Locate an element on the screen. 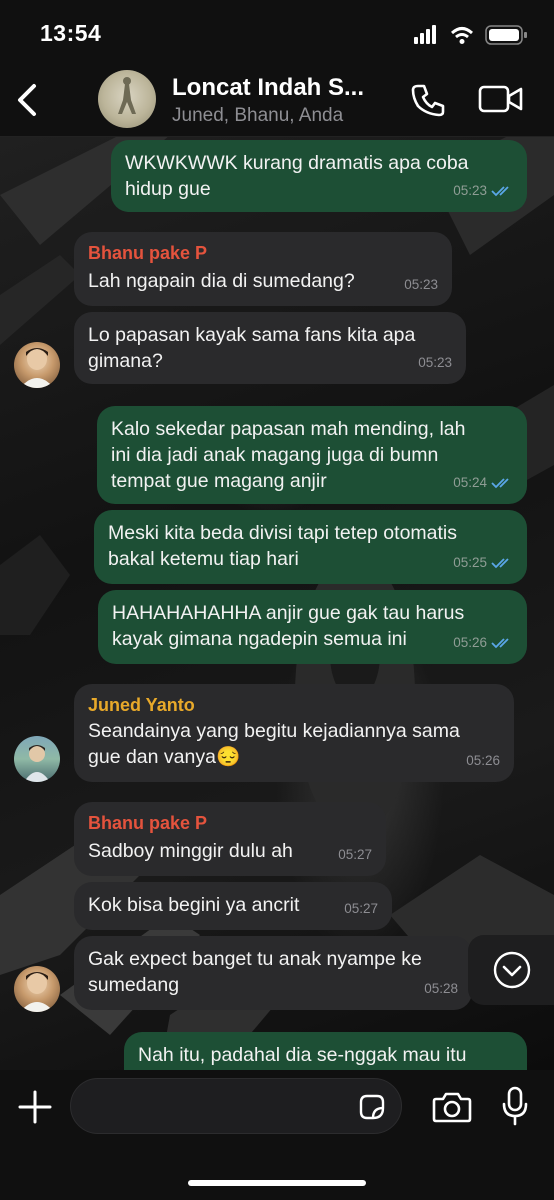  message-meta: 05:24 is located at coordinates (483, 483).